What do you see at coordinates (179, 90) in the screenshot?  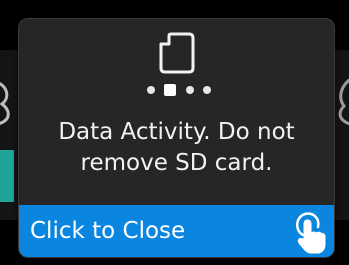 I see `activity-dots-icon` at bounding box center [179, 90].